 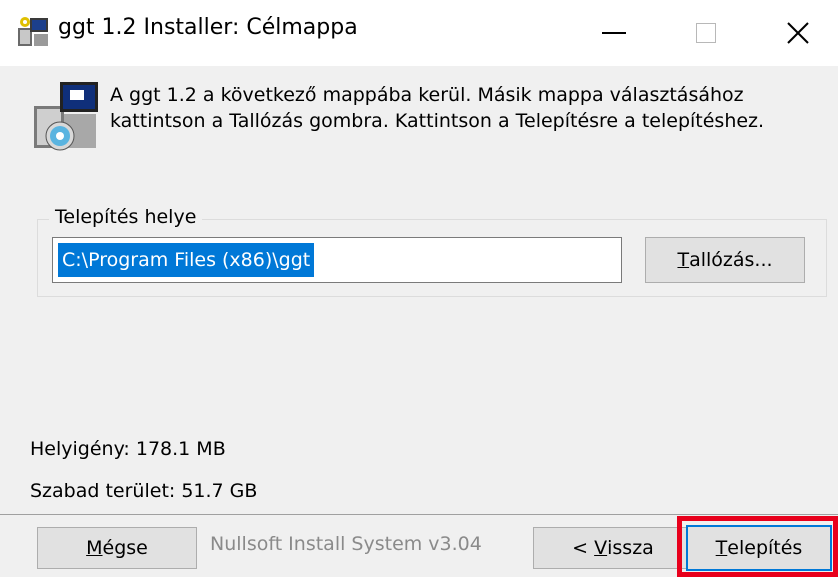 I want to click on nsis-branding: Nullsoft Install System v3.04, so click(x=346, y=544).